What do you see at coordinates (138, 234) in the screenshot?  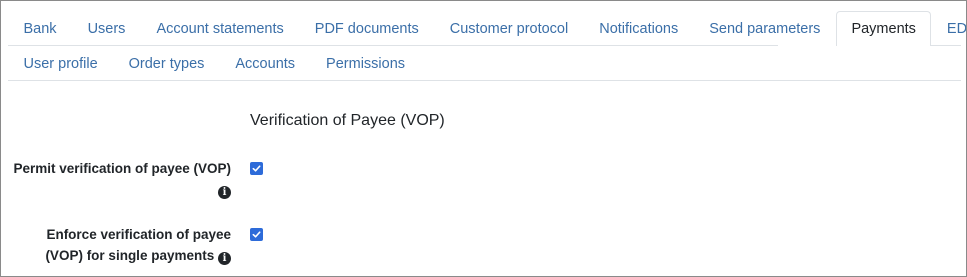 I see `enforce-vop-label-line1: Enforce verification of payee` at bounding box center [138, 234].